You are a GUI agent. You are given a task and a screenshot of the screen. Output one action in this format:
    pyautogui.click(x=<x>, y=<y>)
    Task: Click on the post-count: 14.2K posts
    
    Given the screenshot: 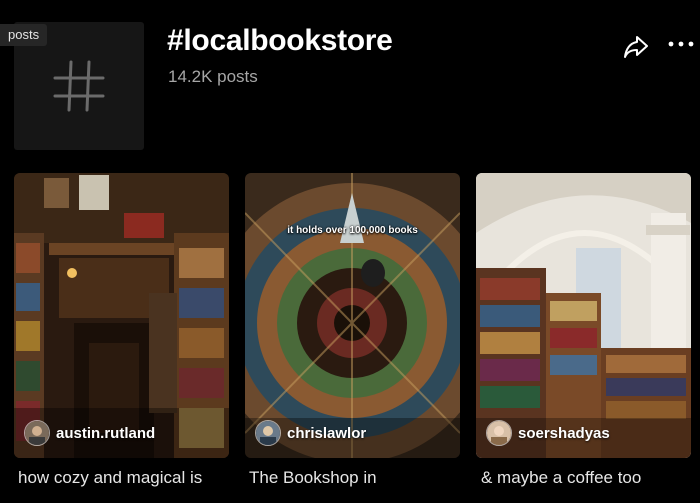 What is the action you would take?
    pyautogui.click(x=213, y=76)
    